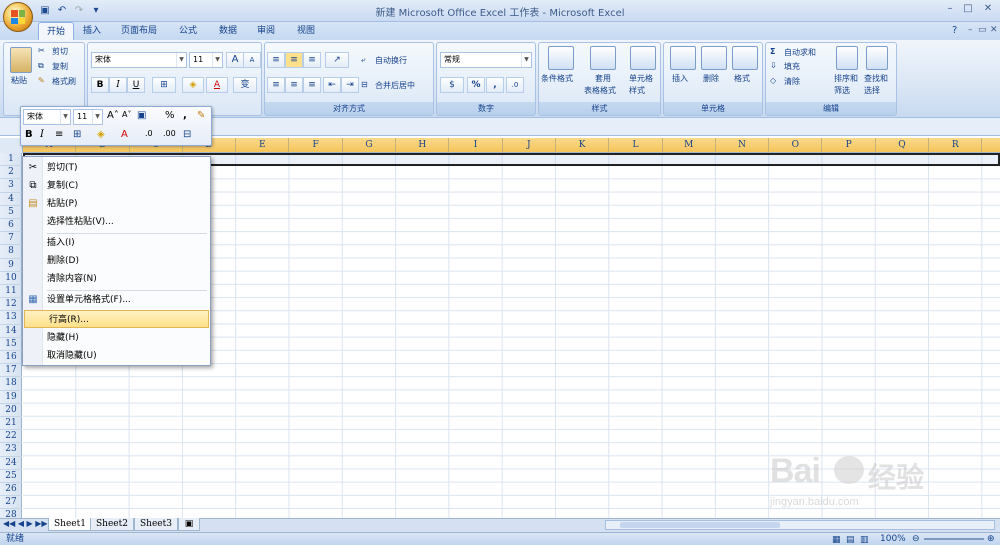 The image size is (1000, 545). I want to click on underline-button: U, so click(136, 85).